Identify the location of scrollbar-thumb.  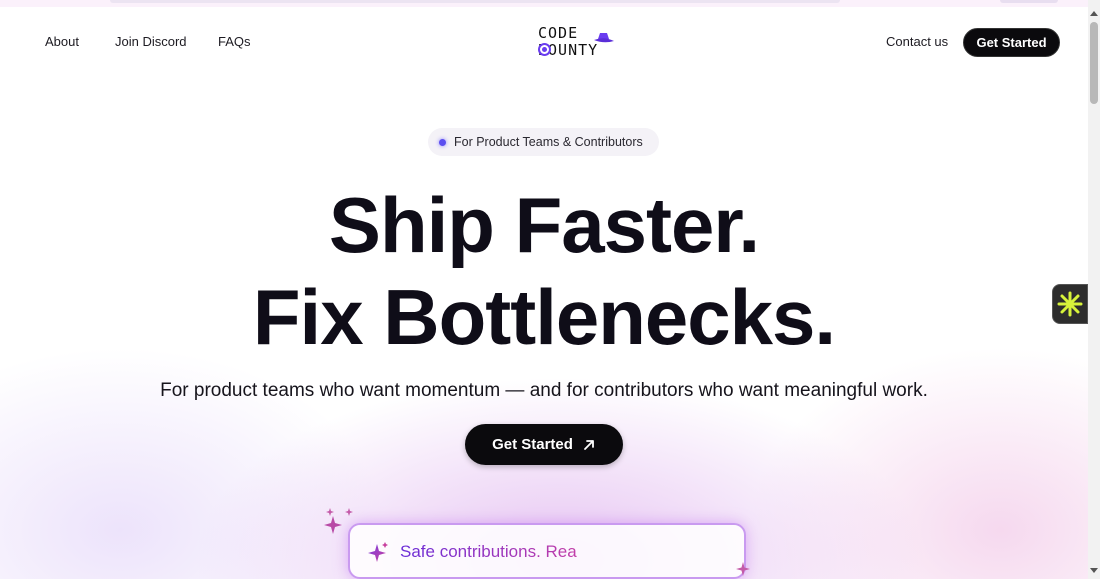
(1094, 63).